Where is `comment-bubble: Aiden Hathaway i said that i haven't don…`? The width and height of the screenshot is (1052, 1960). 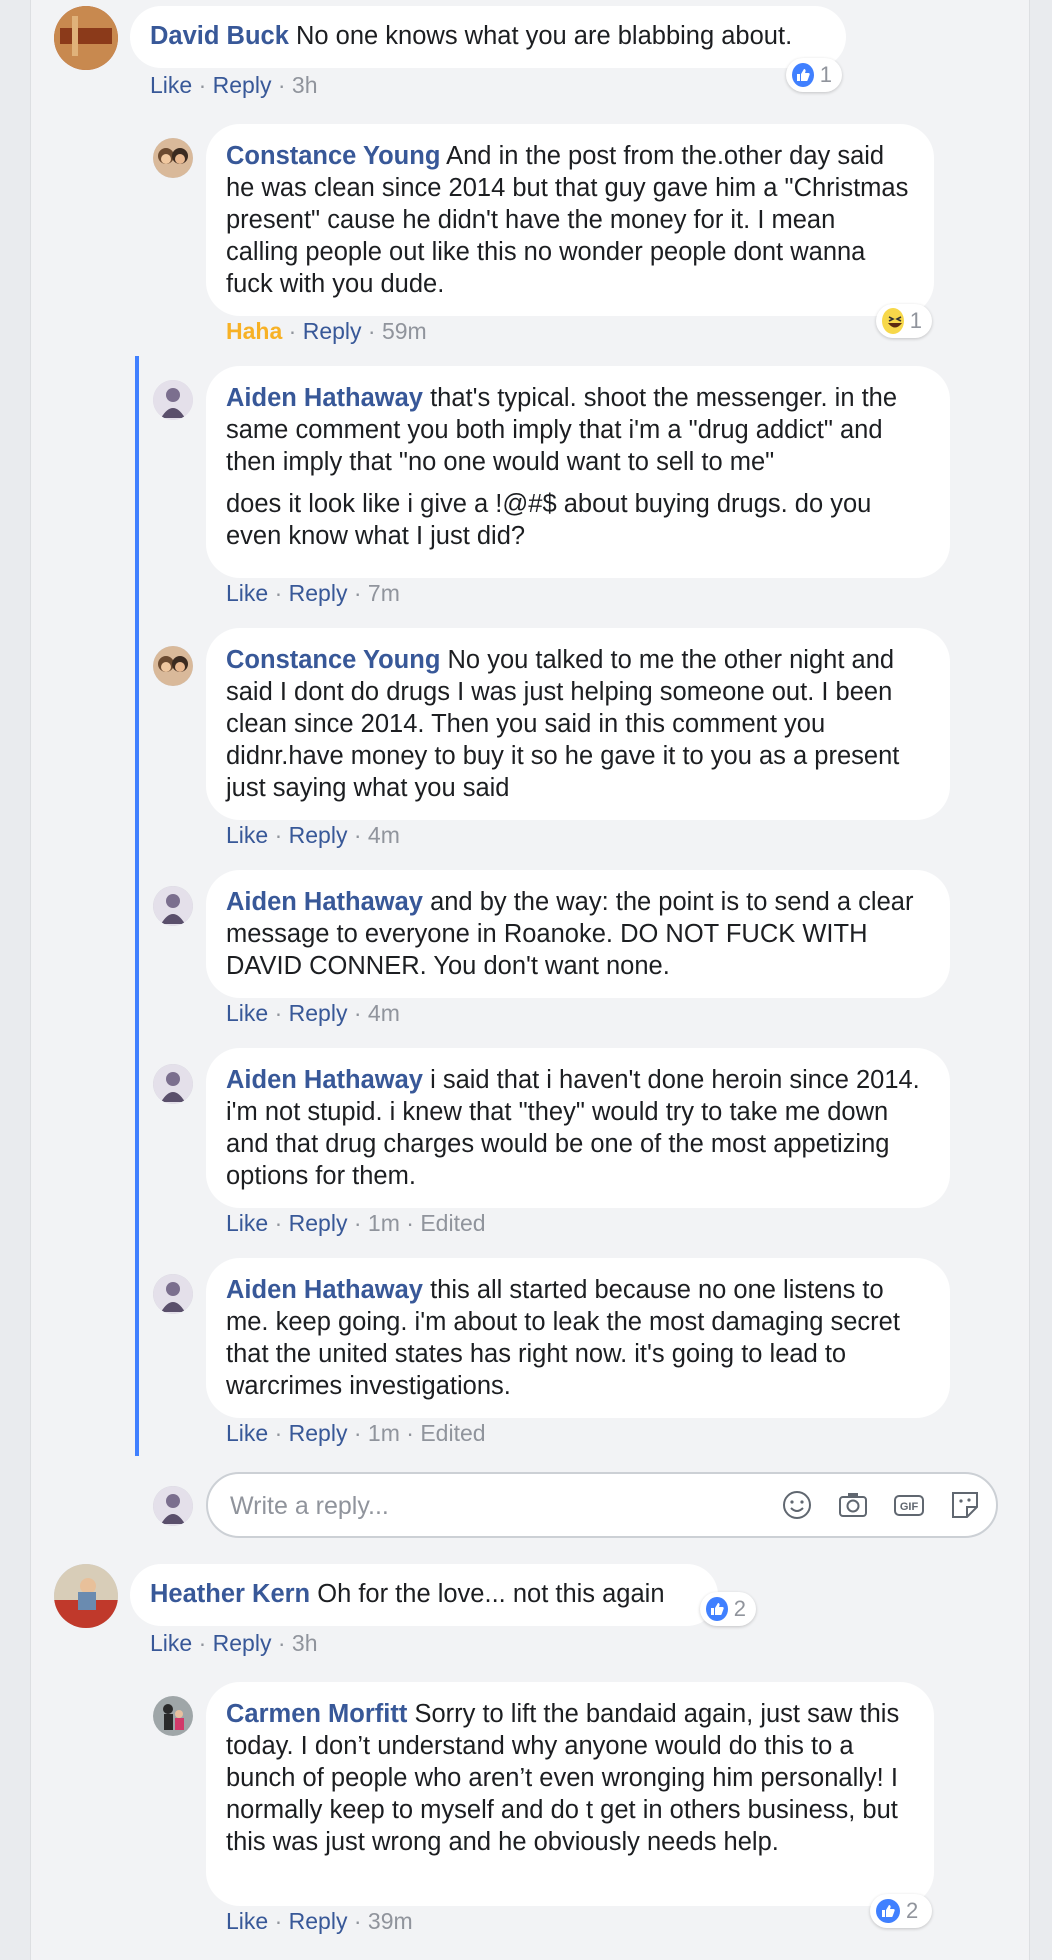 comment-bubble: Aiden Hathaway i said that i haven't don… is located at coordinates (578, 1128).